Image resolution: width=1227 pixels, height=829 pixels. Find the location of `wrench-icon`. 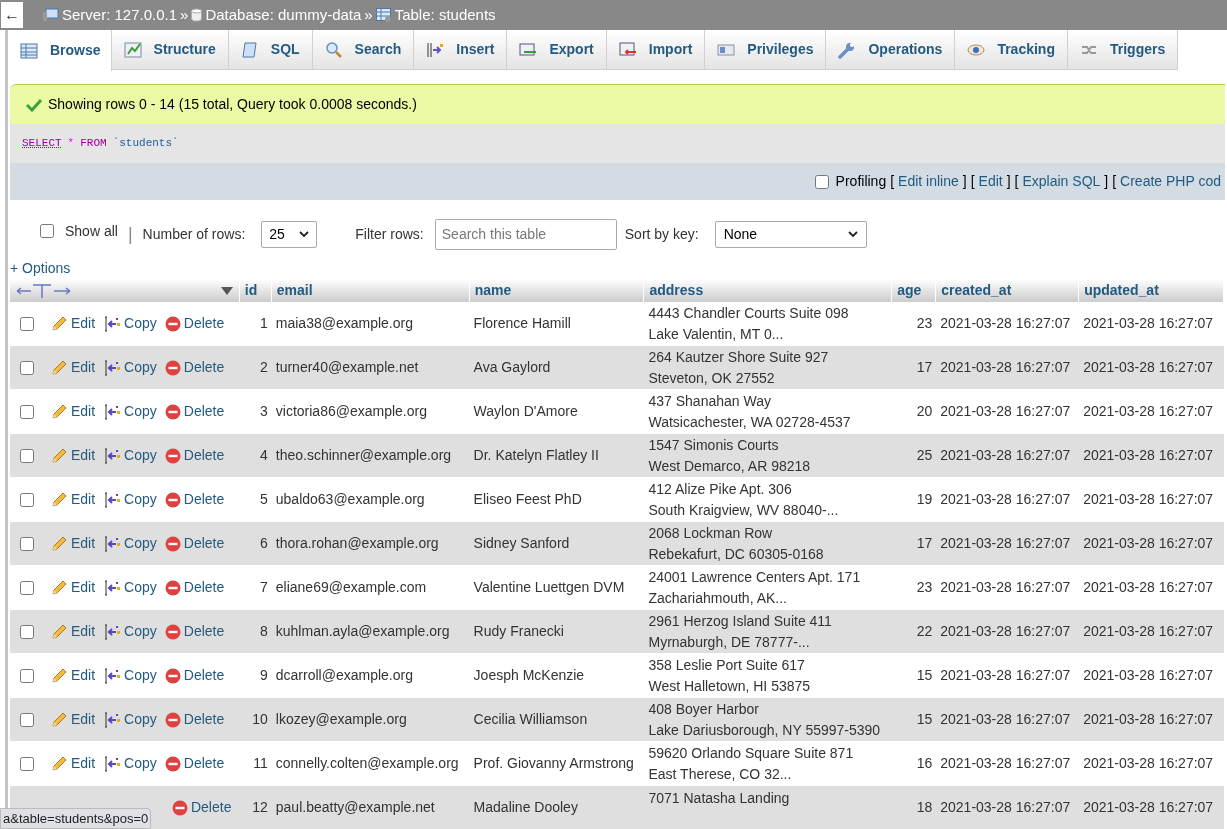

wrench-icon is located at coordinates (847, 49).